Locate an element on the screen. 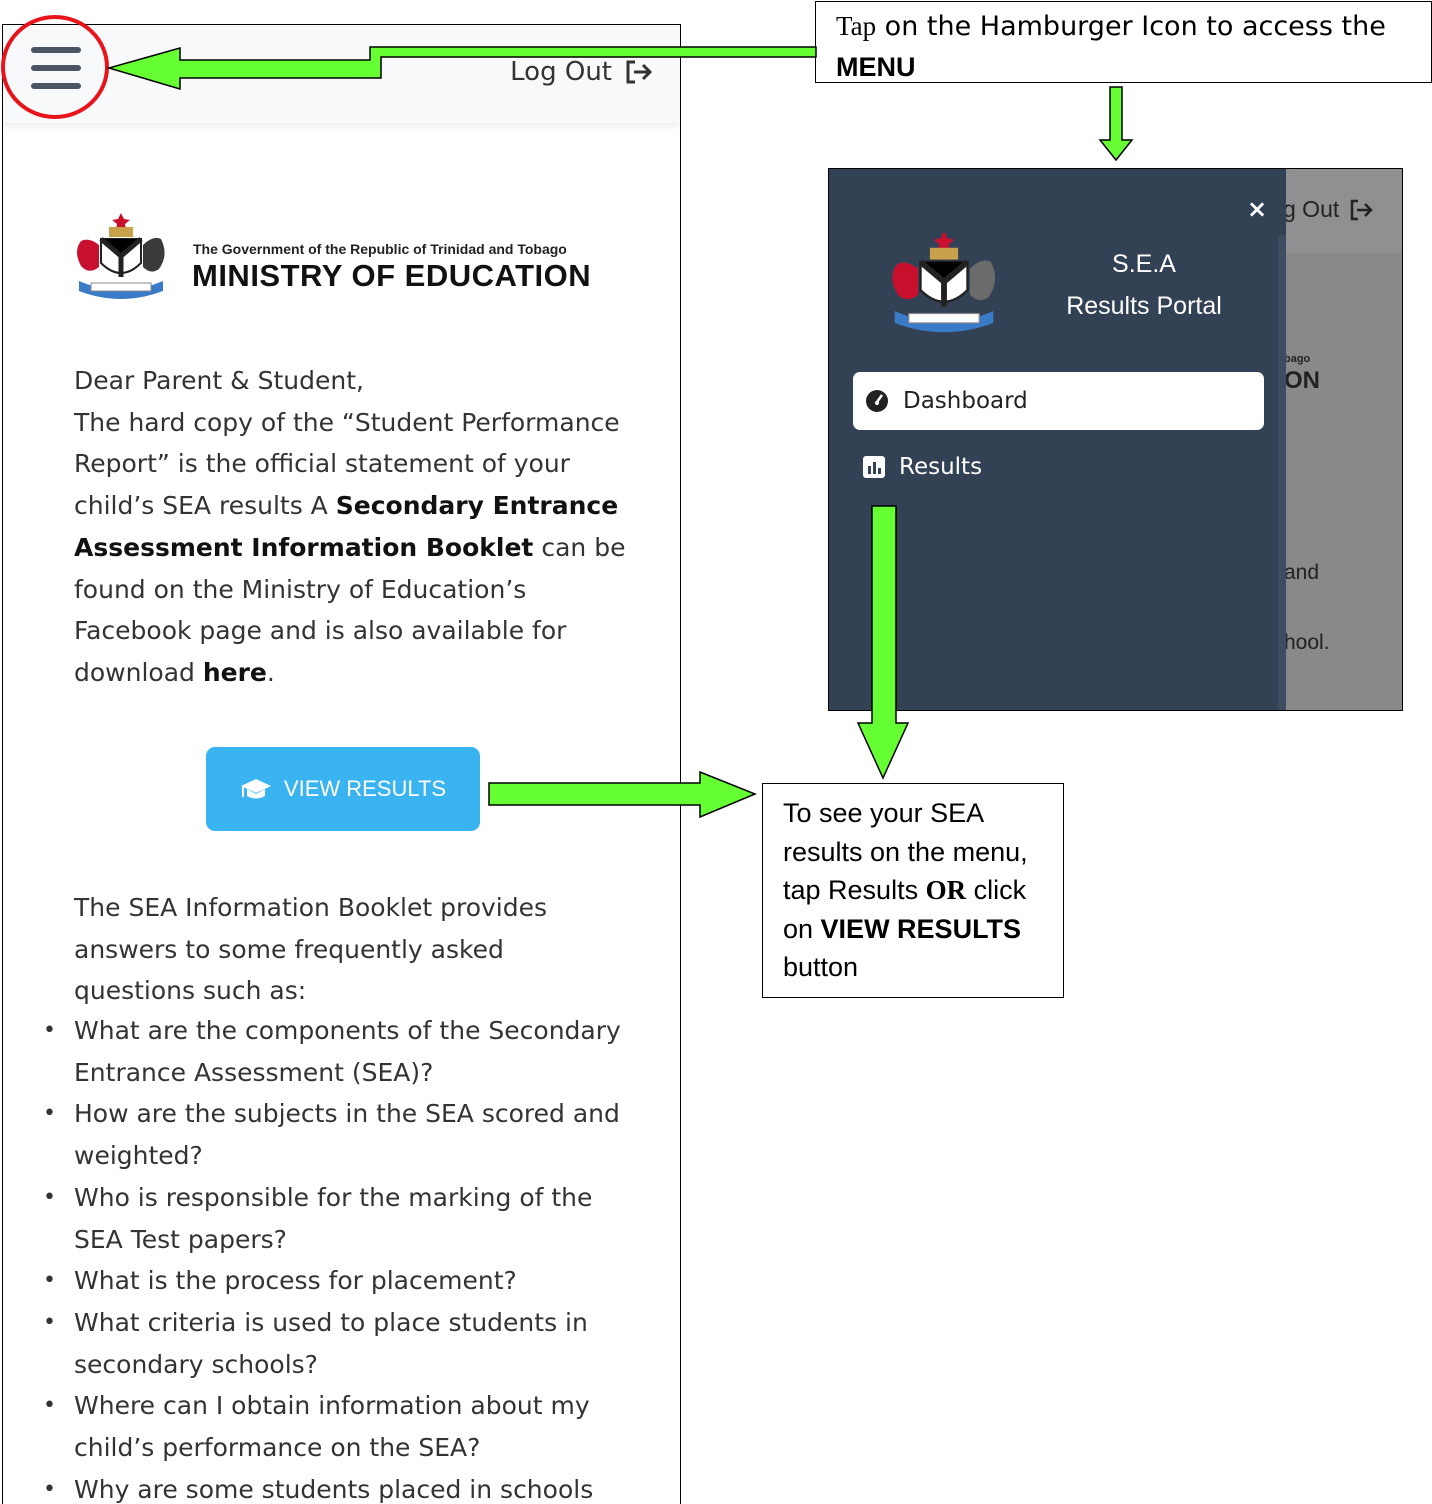 The height and width of the screenshot is (1504, 1432). background-text-on: ON is located at coordinates (1302, 380).